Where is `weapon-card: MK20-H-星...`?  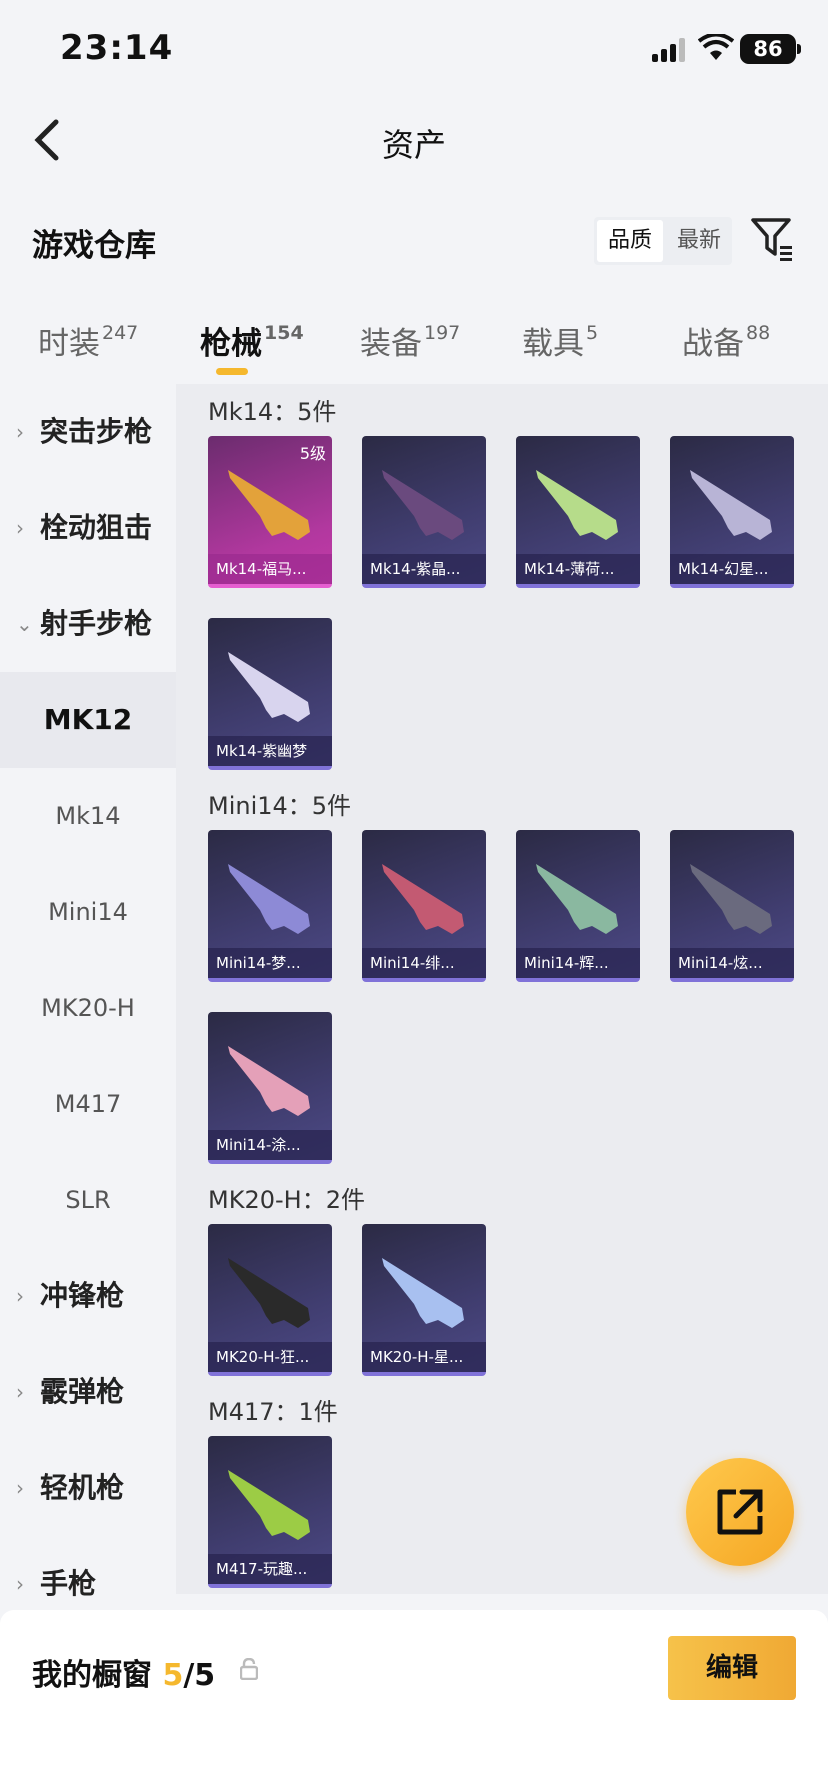 weapon-card: MK20-H-星... is located at coordinates (424, 1300).